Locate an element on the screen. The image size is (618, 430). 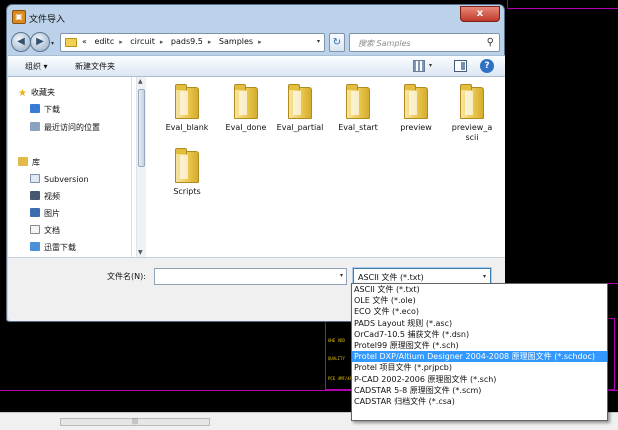
address-bar: « editc ▸ circuit ▸ pads9.5 ▸ Samples ▸ ▾ is located at coordinates (192, 42).